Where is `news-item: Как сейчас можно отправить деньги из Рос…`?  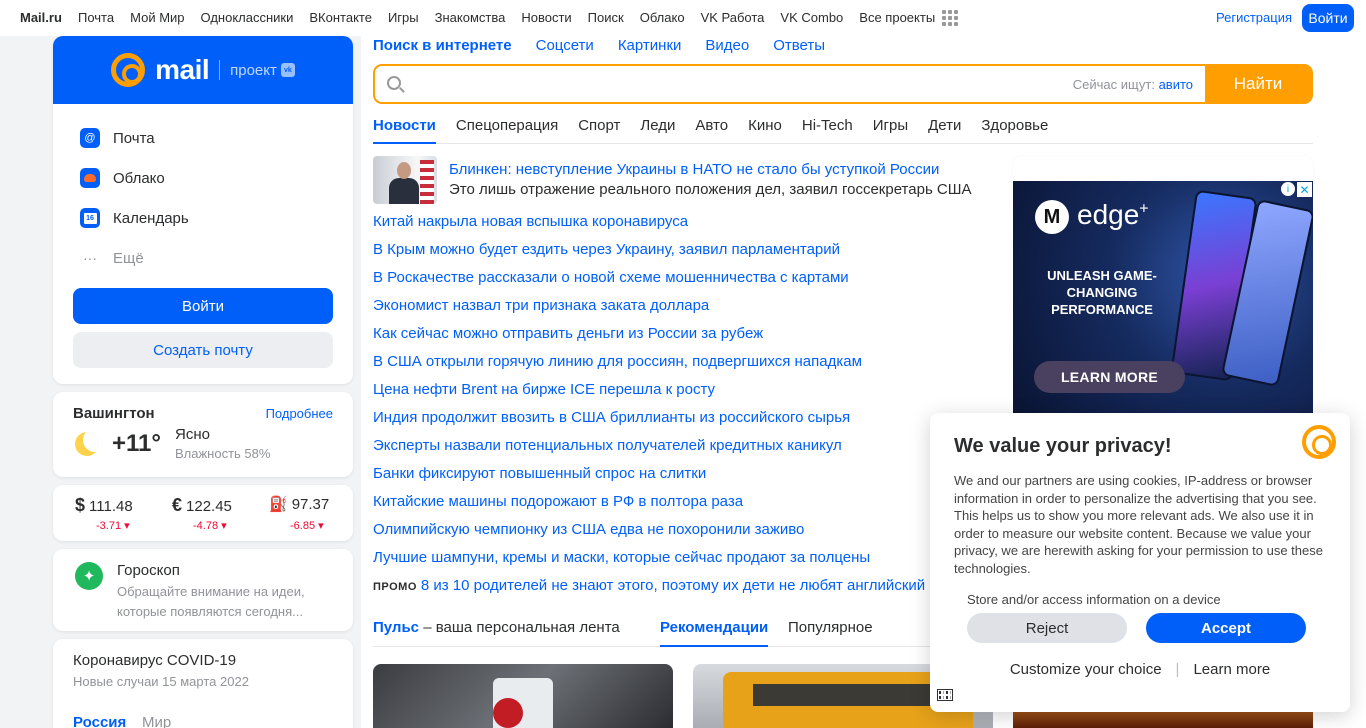 news-item: Как сейчас можно отправить деньги из Рос… is located at coordinates (621, 339).